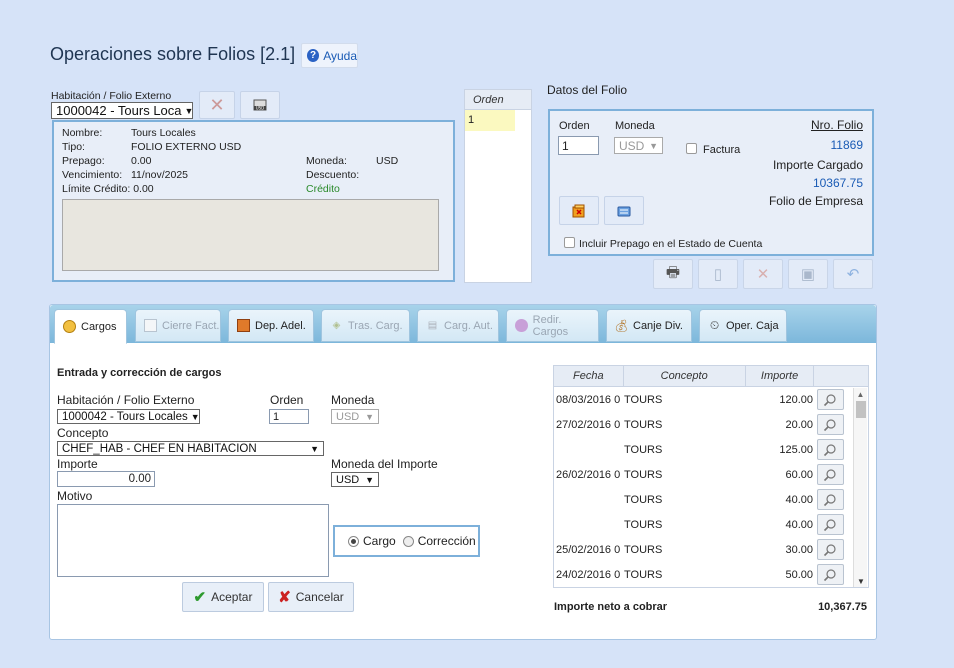 The width and height of the screenshot is (954, 668). Describe the element at coordinates (365, 325) in the screenshot. I see `tab-tras-carg: ◈ Tras. Carg.` at that location.